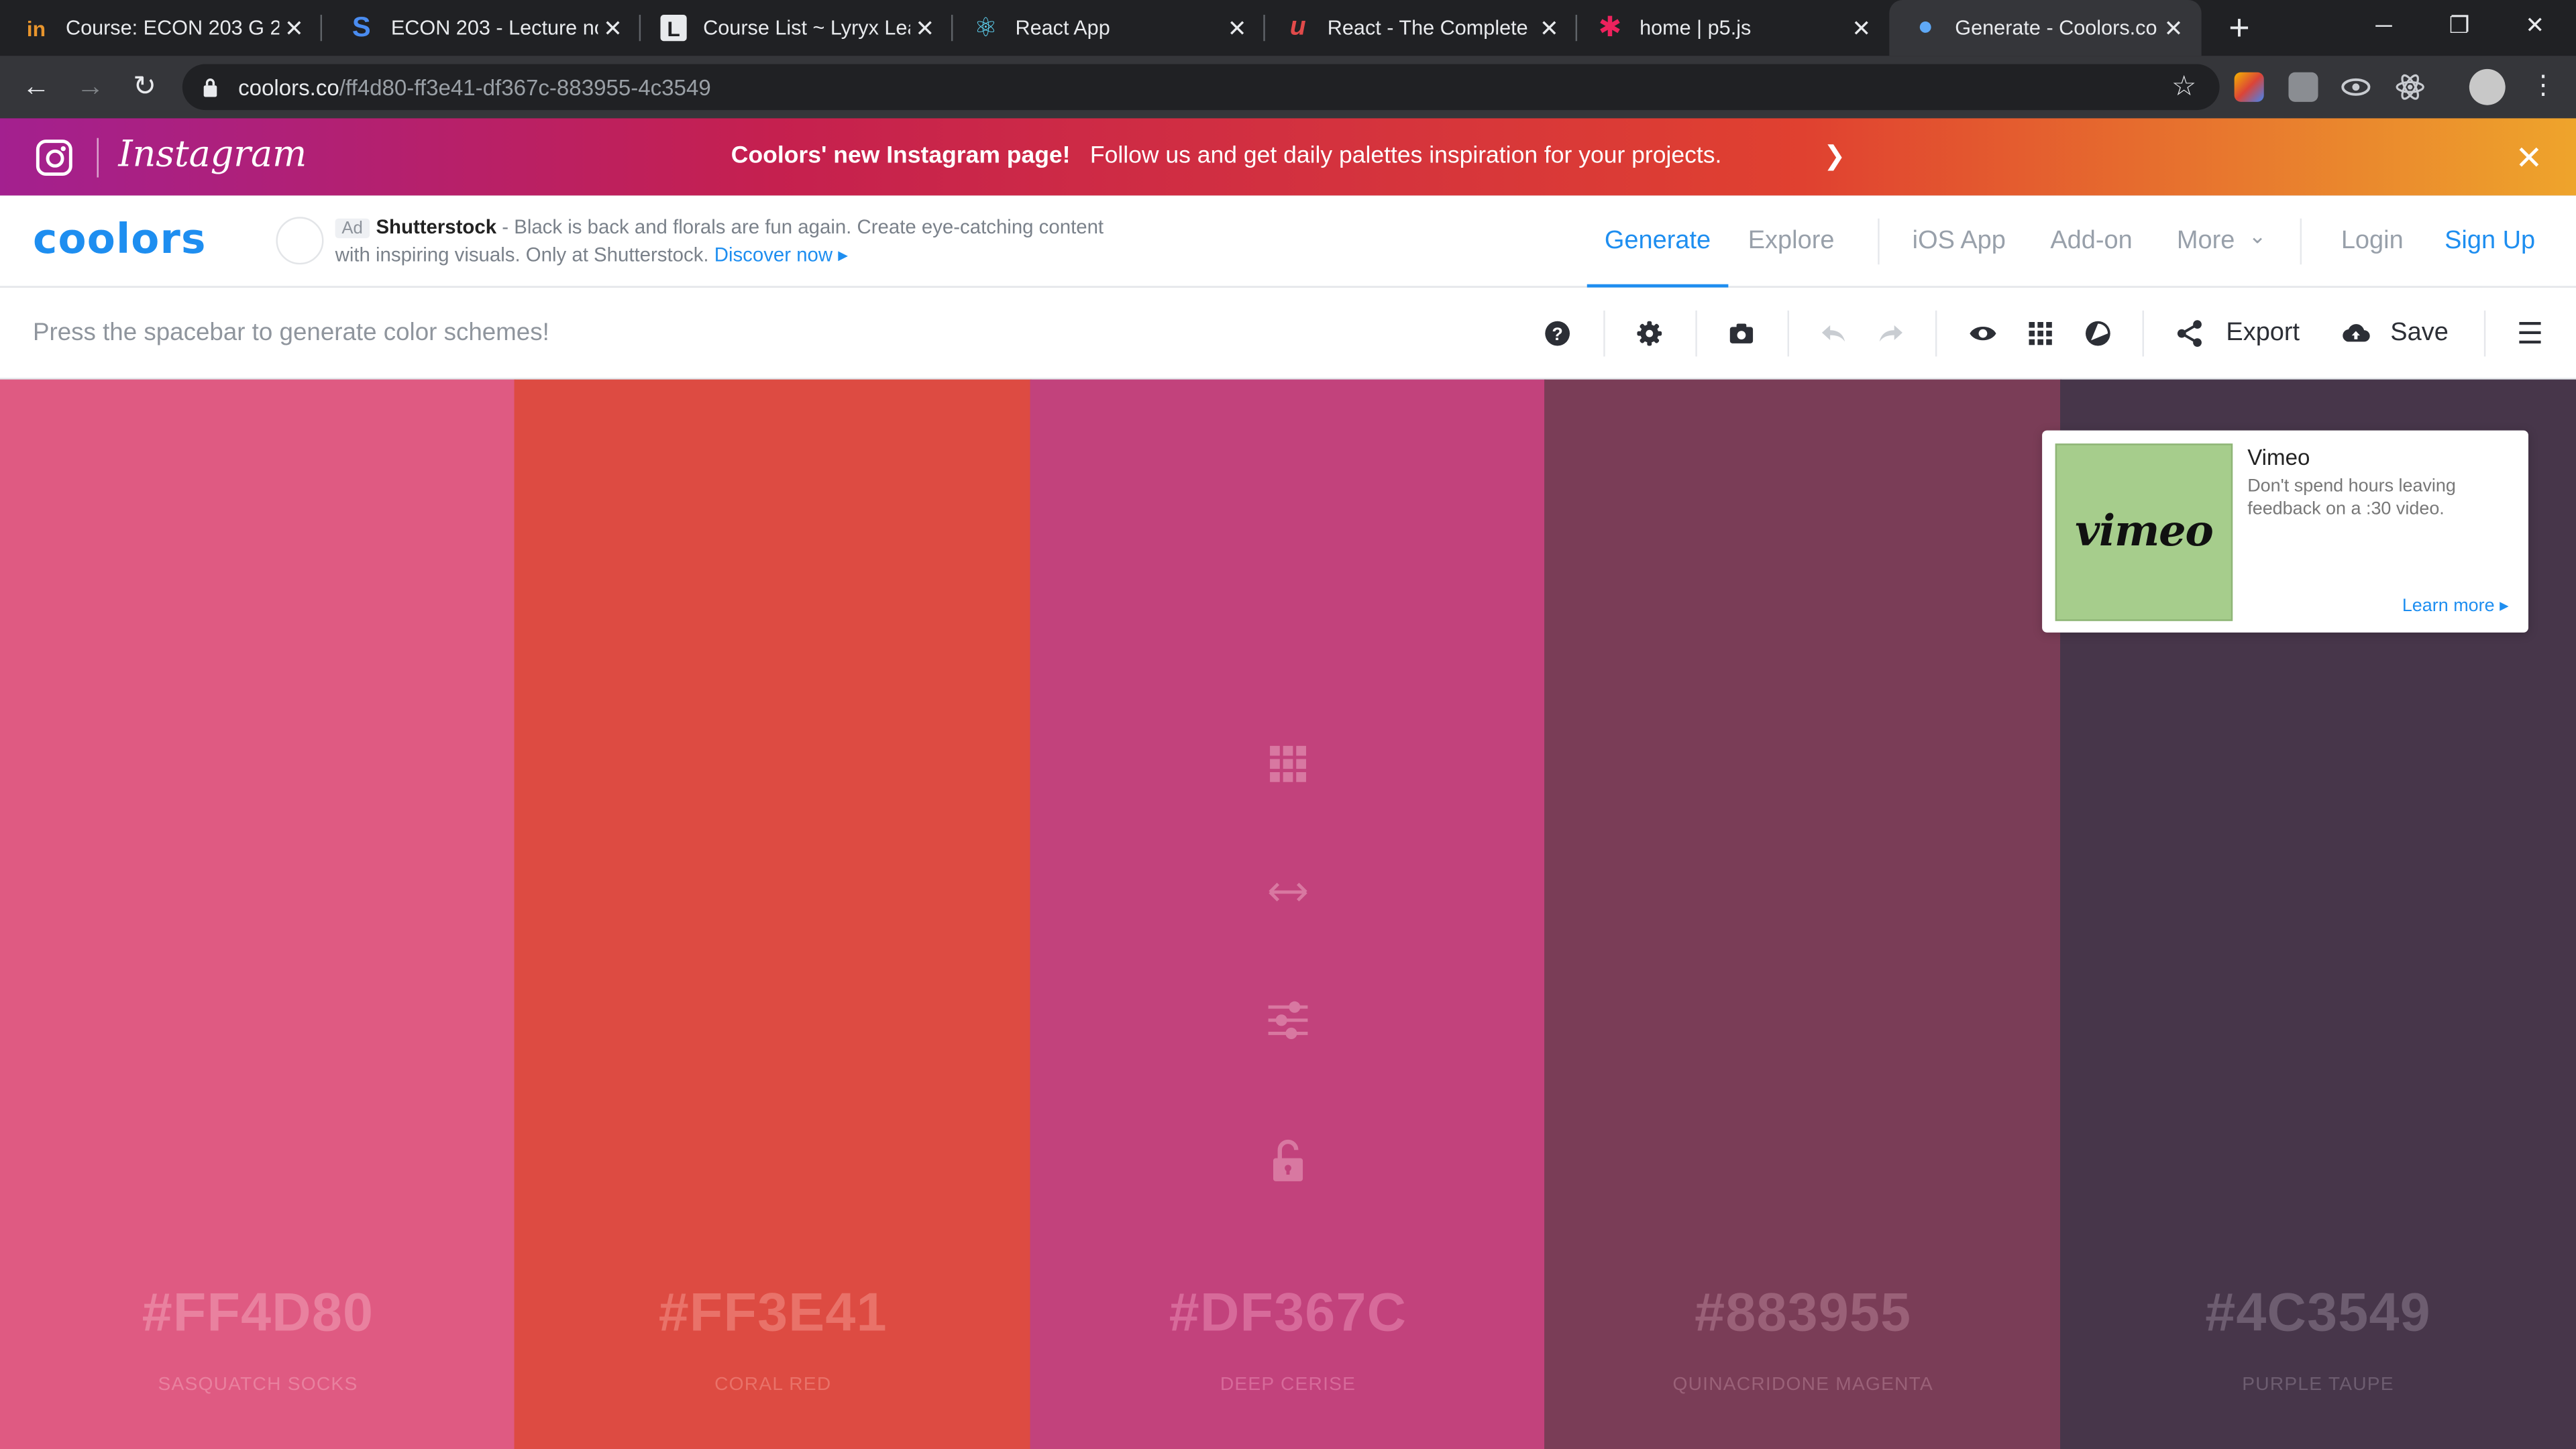 This screenshot has height=1449, width=2576. I want to click on coolors-logo: coolors, so click(120, 239).